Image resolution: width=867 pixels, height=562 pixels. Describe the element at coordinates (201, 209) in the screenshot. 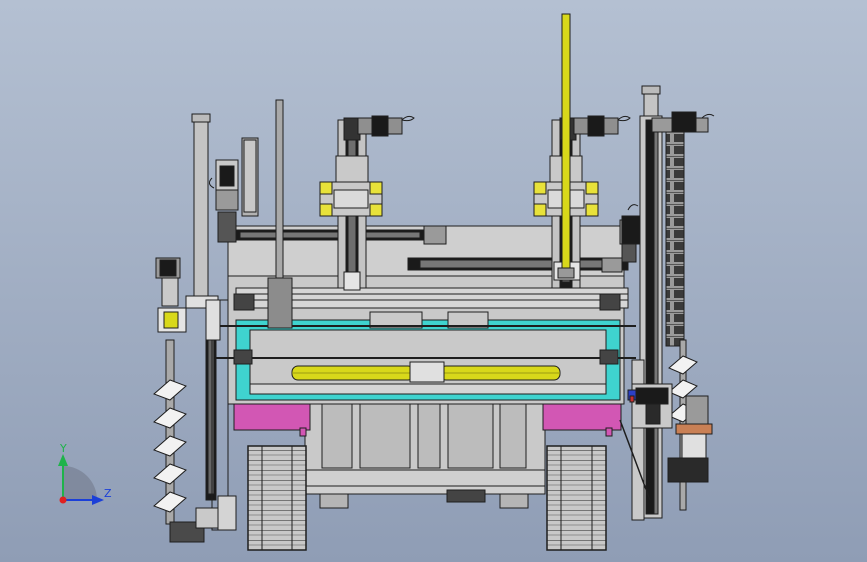

I see `left-tall-post` at that location.